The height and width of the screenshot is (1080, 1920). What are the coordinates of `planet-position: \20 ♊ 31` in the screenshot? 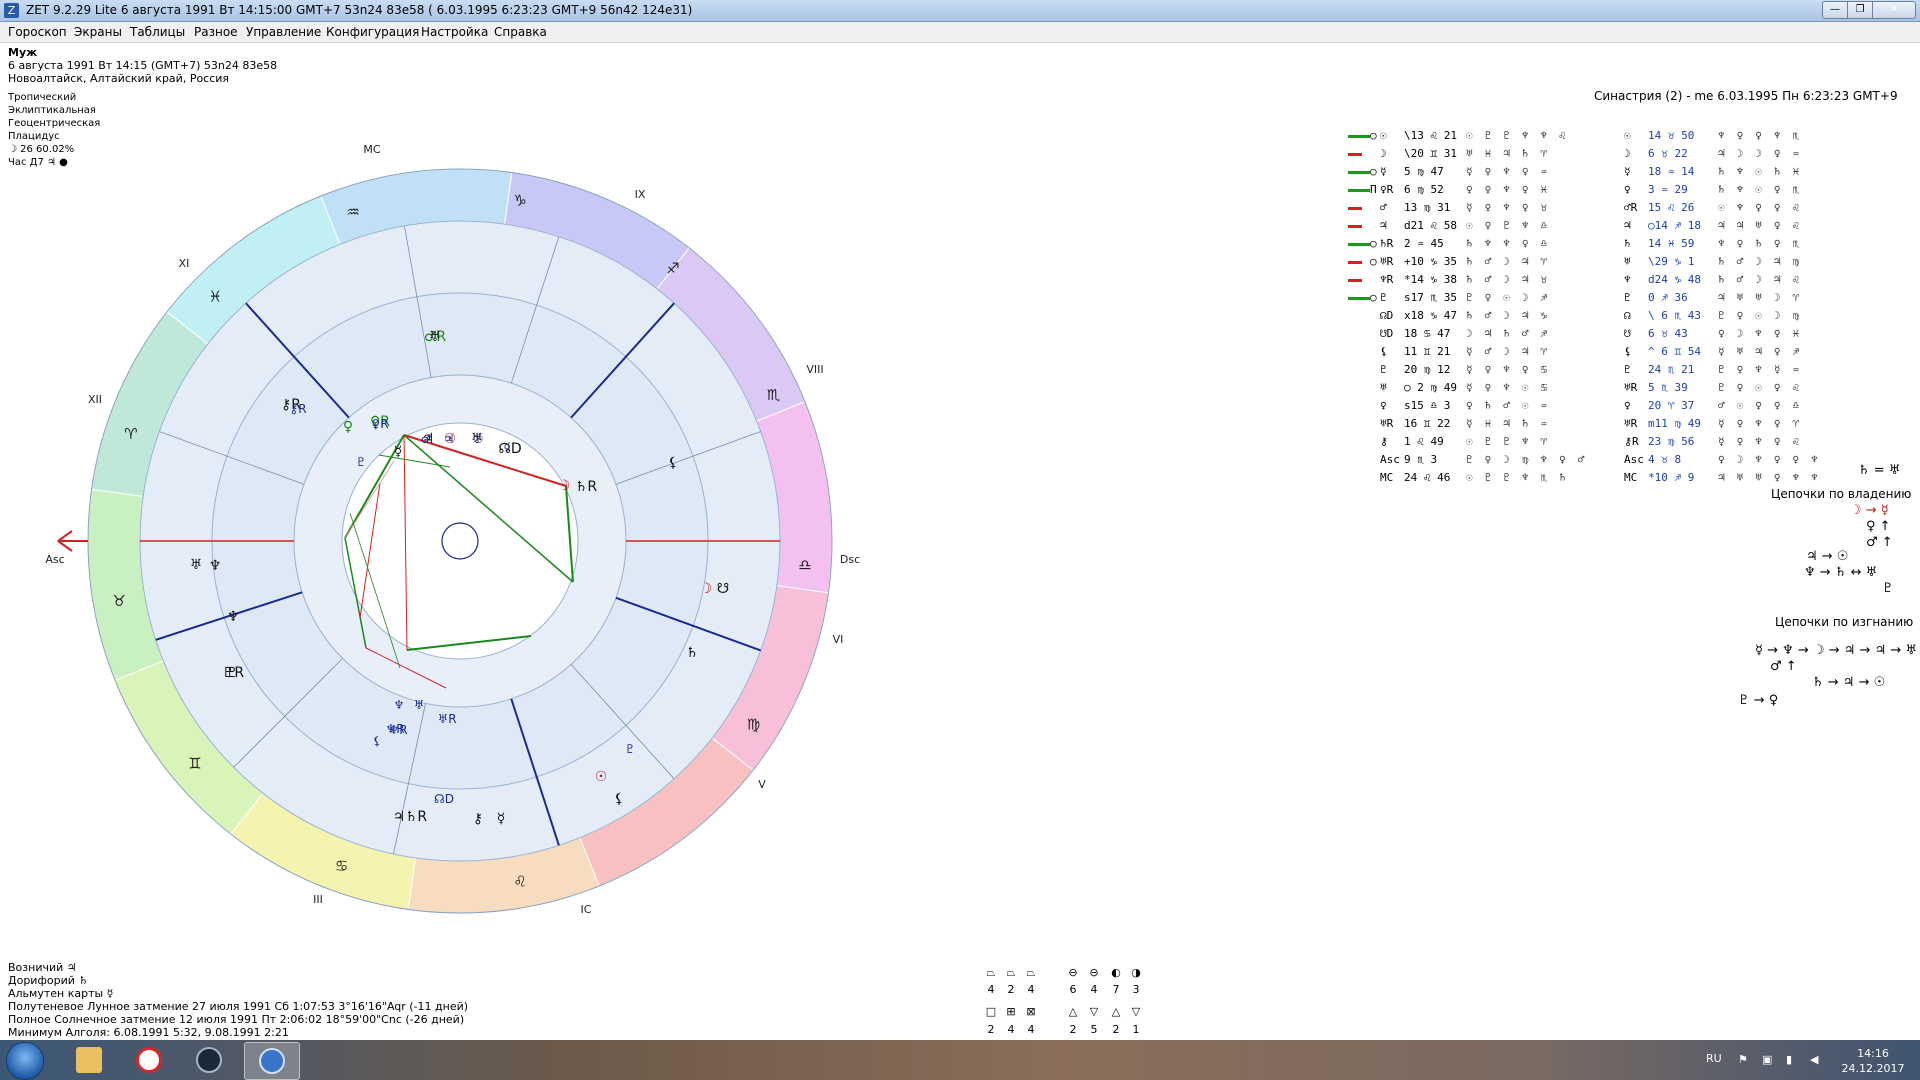 It's located at (1430, 153).